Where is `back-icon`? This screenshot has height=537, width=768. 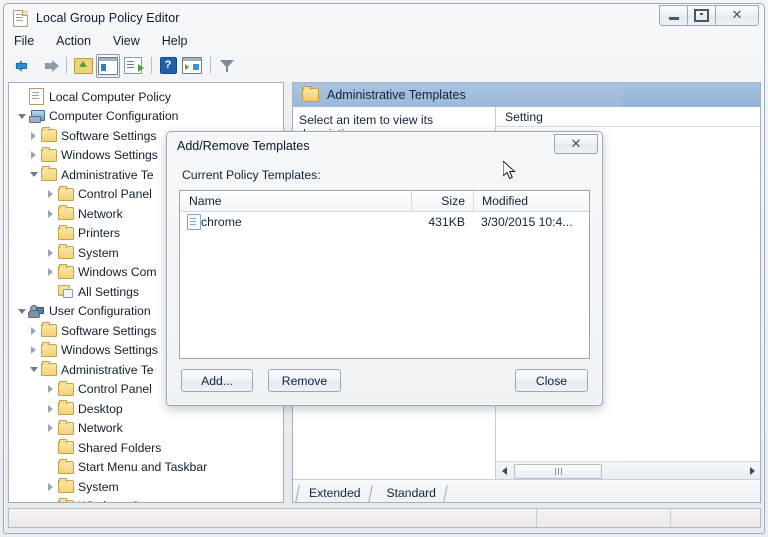 back-icon is located at coordinates (23, 66).